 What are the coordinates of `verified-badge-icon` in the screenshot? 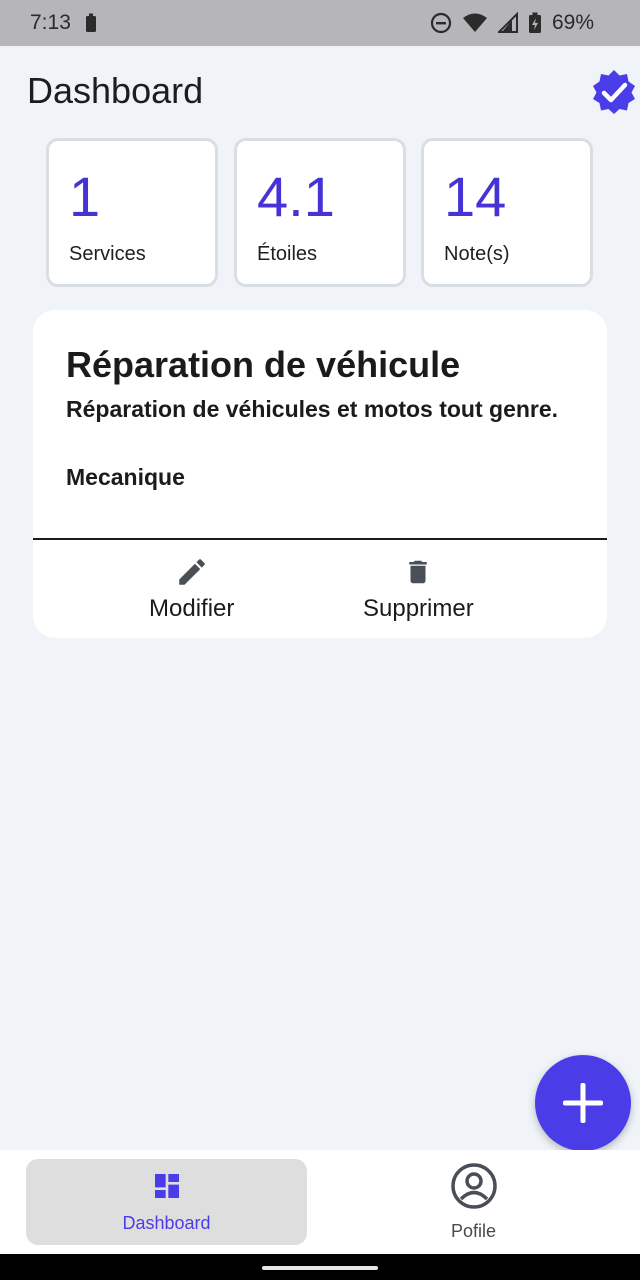 It's located at (614, 92).